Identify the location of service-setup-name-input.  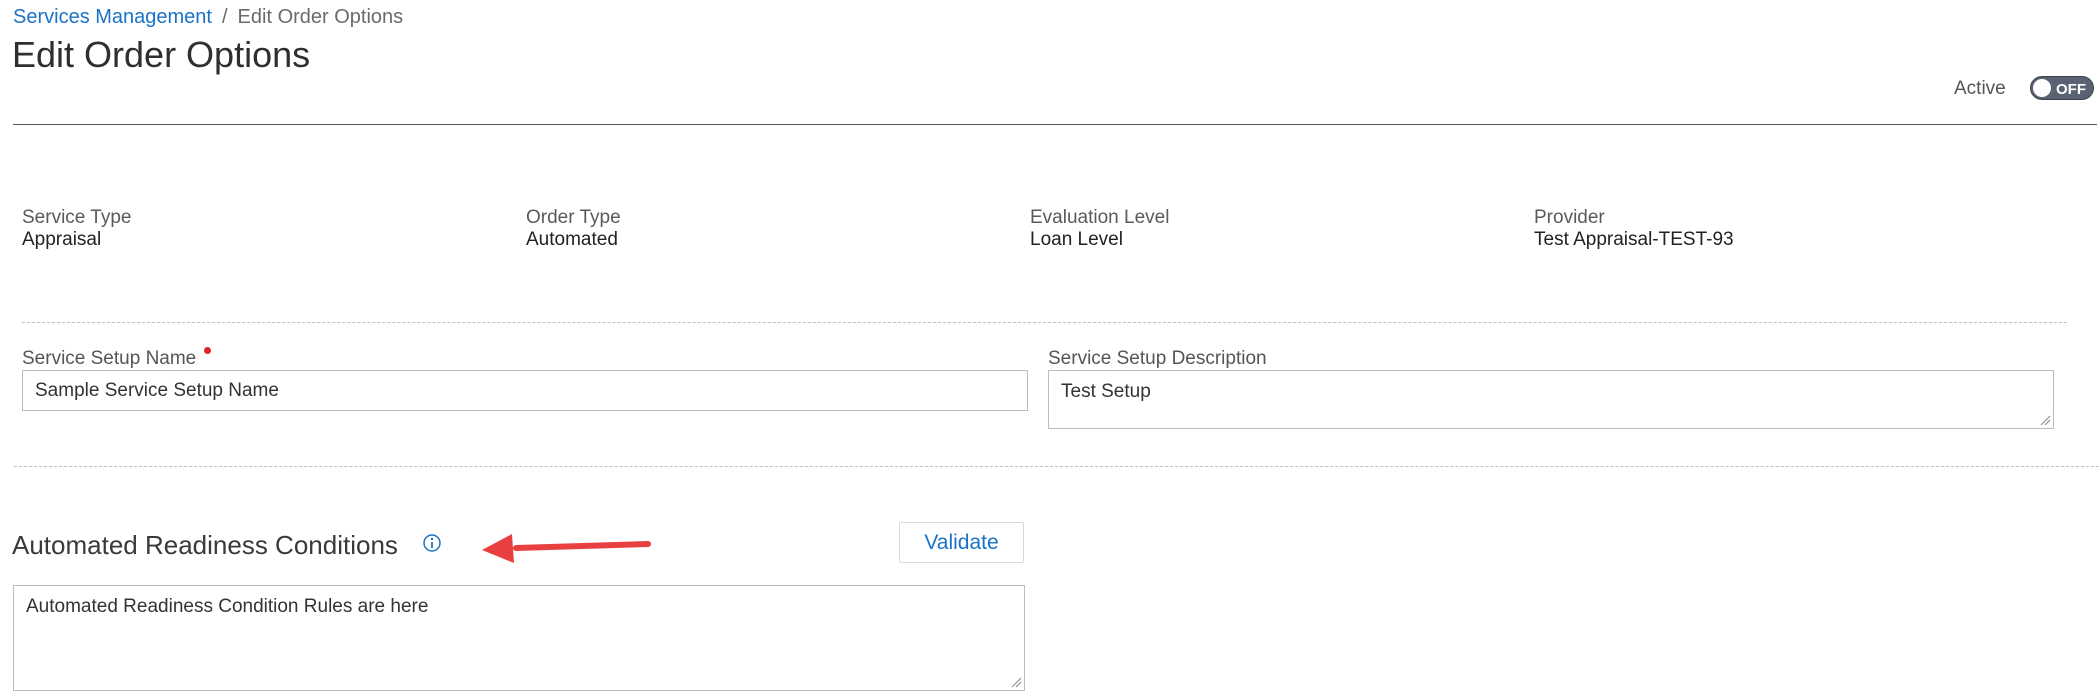
(525, 390).